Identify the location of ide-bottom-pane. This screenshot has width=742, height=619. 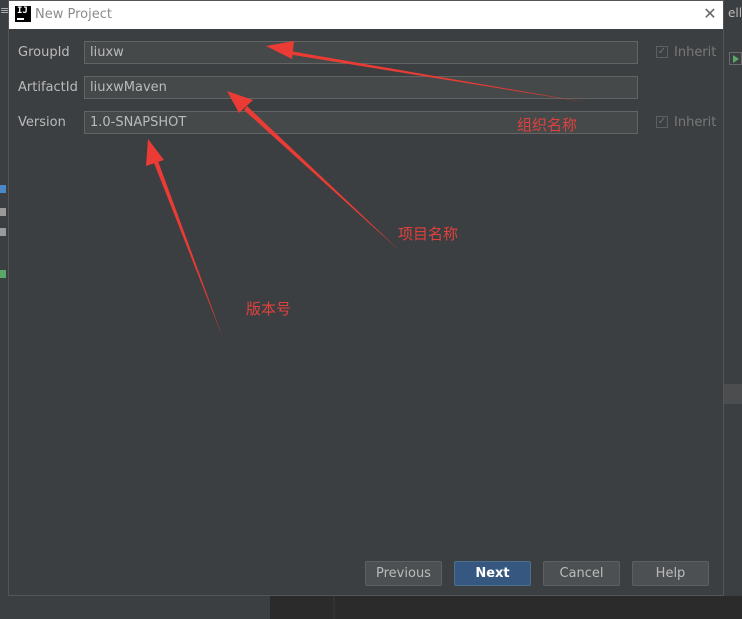
(135, 607).